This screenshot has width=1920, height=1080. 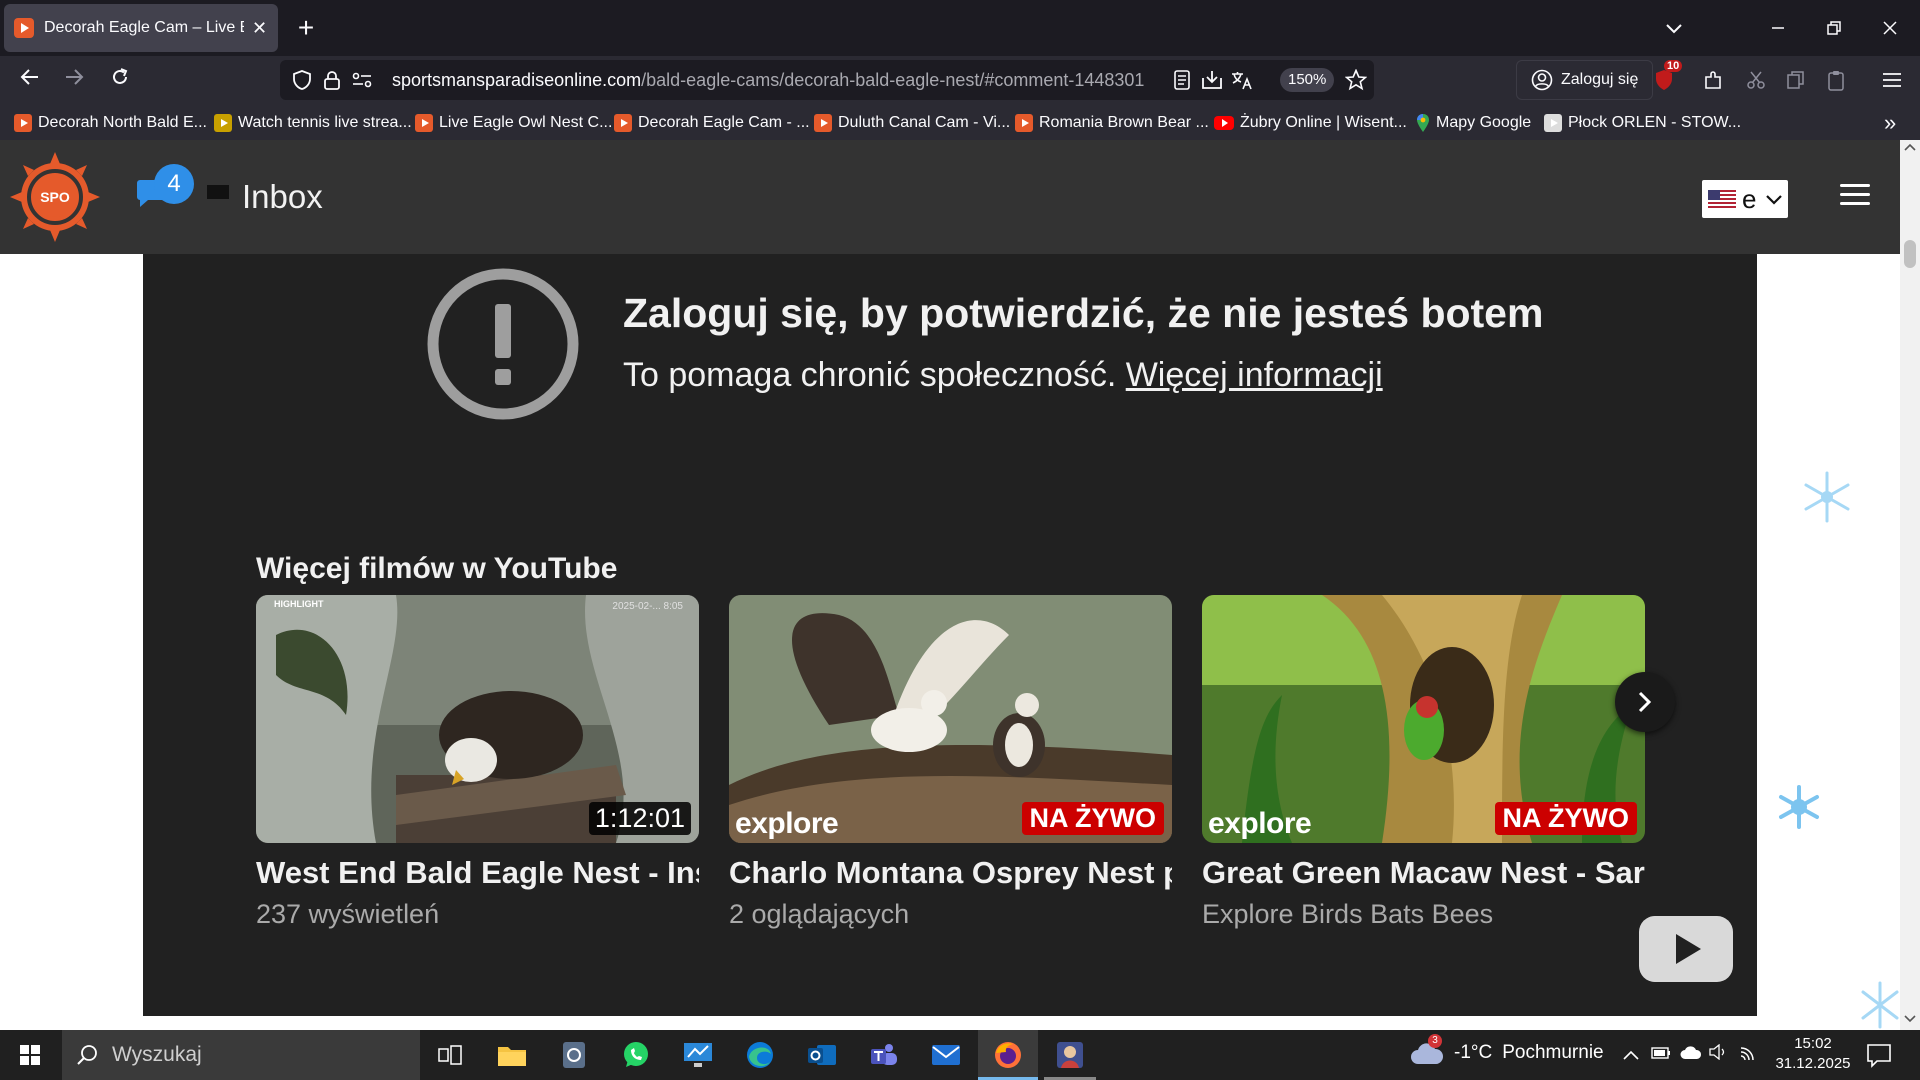 I want to click on account-login-button: Zaloguj się, so click(x=1585, y=80).